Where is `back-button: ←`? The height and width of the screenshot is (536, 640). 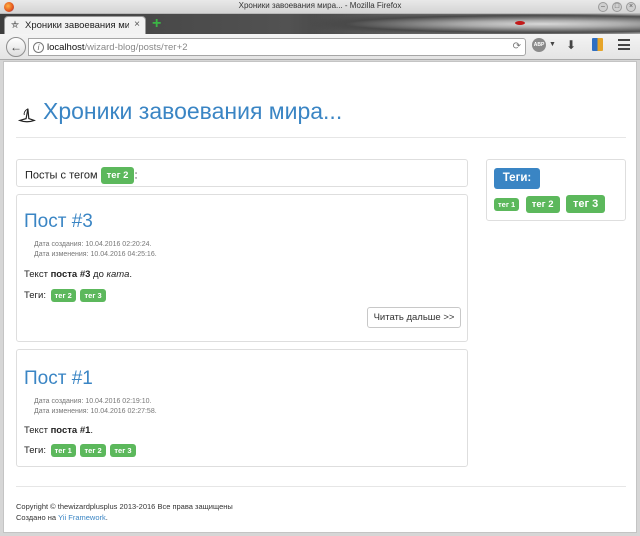 back-button: ← is located at coordinates (16, 47).